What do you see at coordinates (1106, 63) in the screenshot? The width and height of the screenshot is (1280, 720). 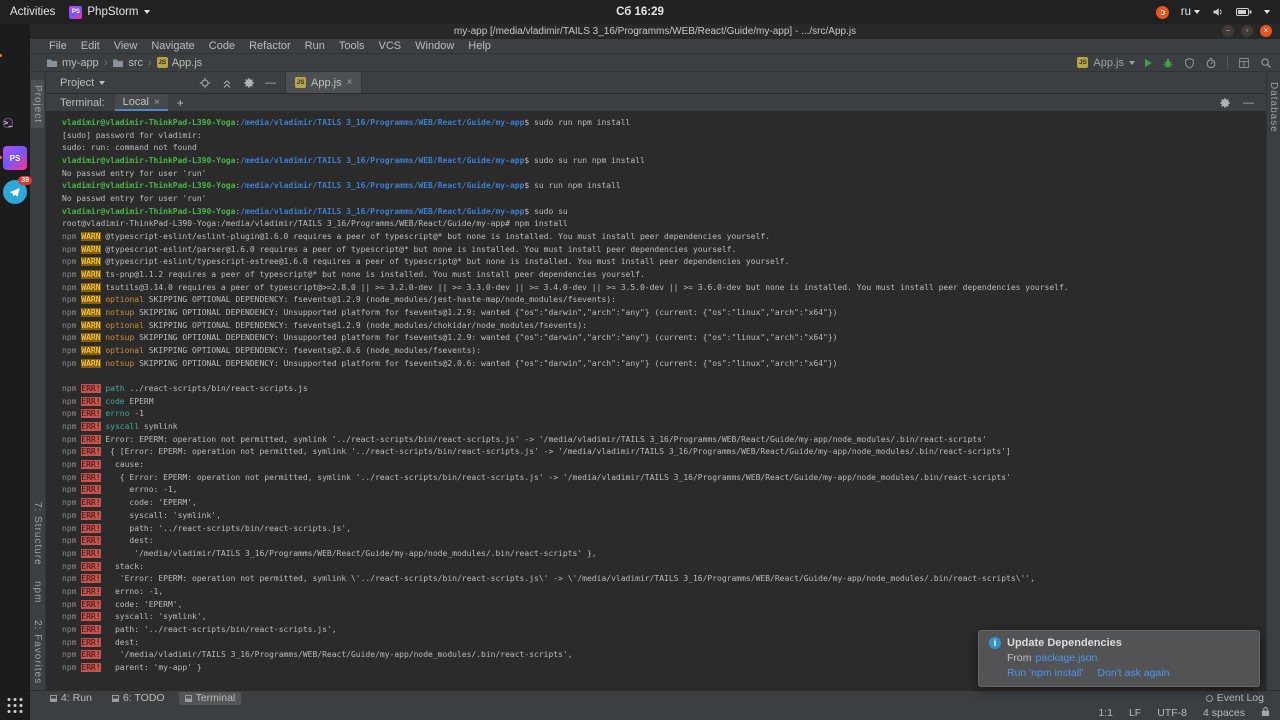 I see `run-configuration-selector: JS App.js` at bounding box center [1106, 63].